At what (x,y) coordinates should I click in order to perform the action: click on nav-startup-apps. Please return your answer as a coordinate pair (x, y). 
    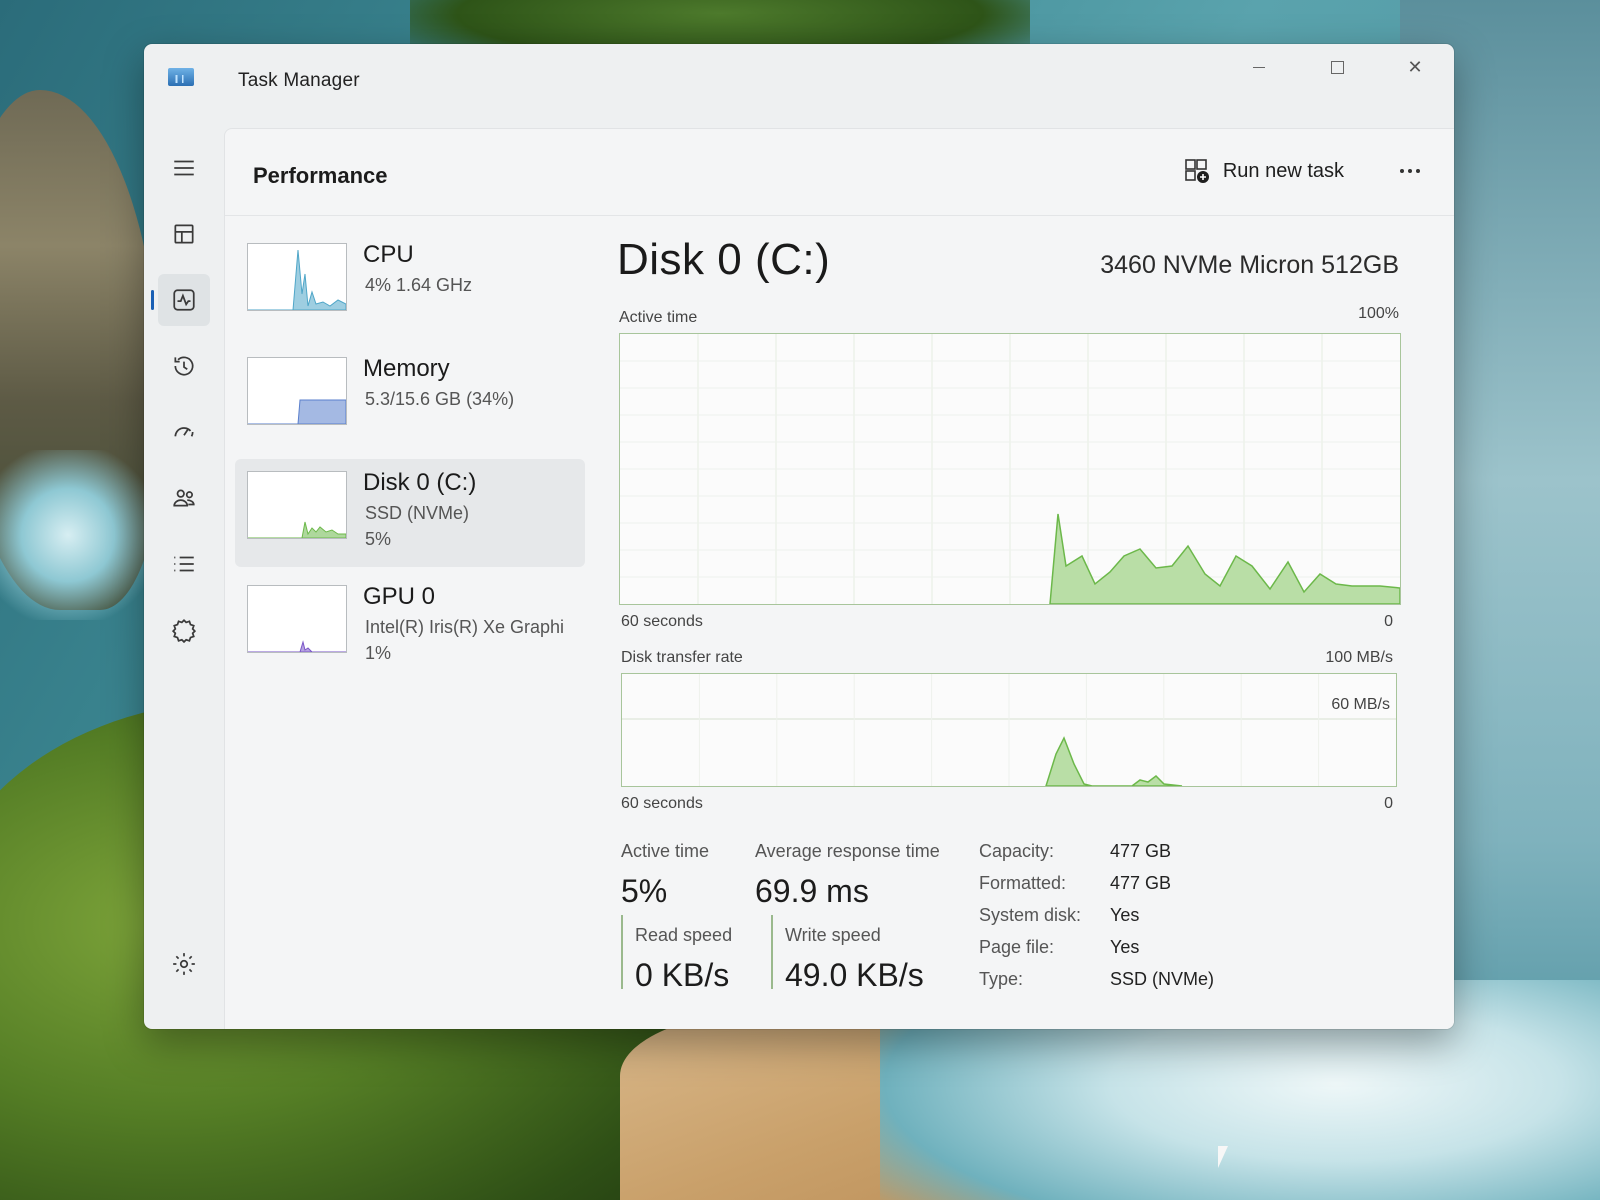
    Looking at the image, I should click on (184, 432).